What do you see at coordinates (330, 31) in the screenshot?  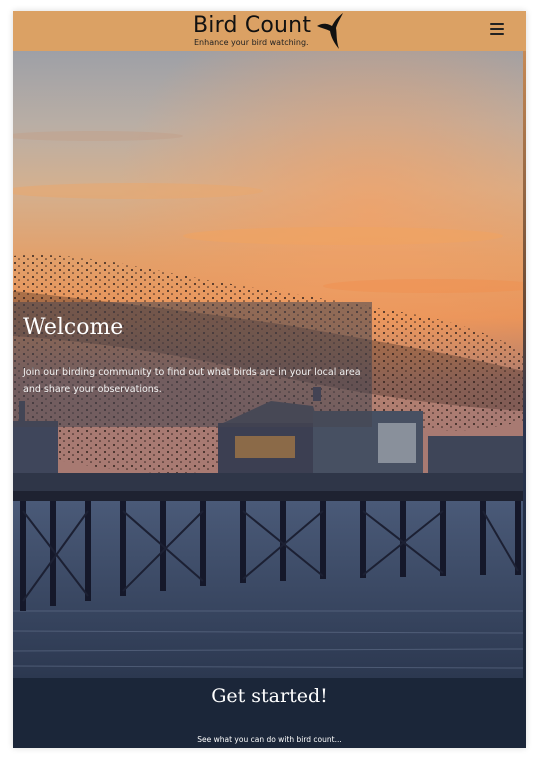 I see `swallow-icon` at bounding box center [330, 31].